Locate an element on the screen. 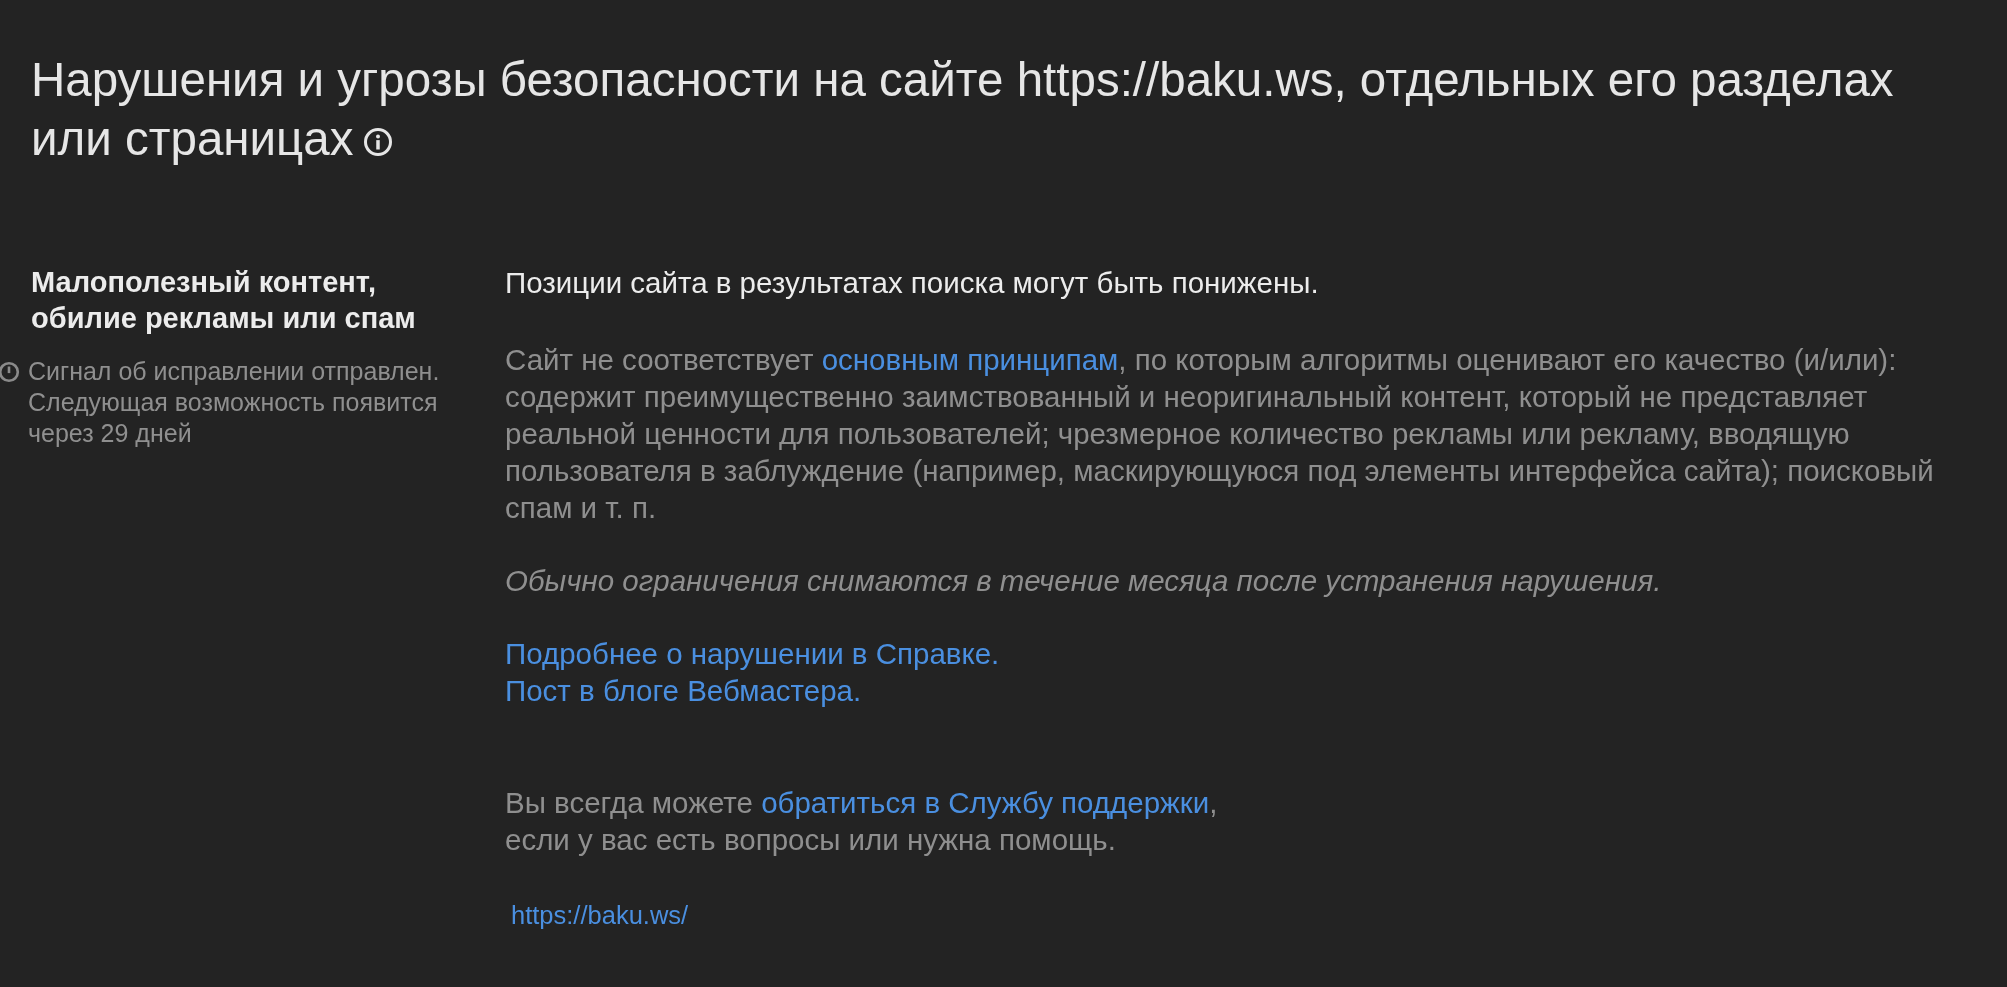 This screenshot has height=987, width=2007. info-icon is located at coordinates (378, 141).